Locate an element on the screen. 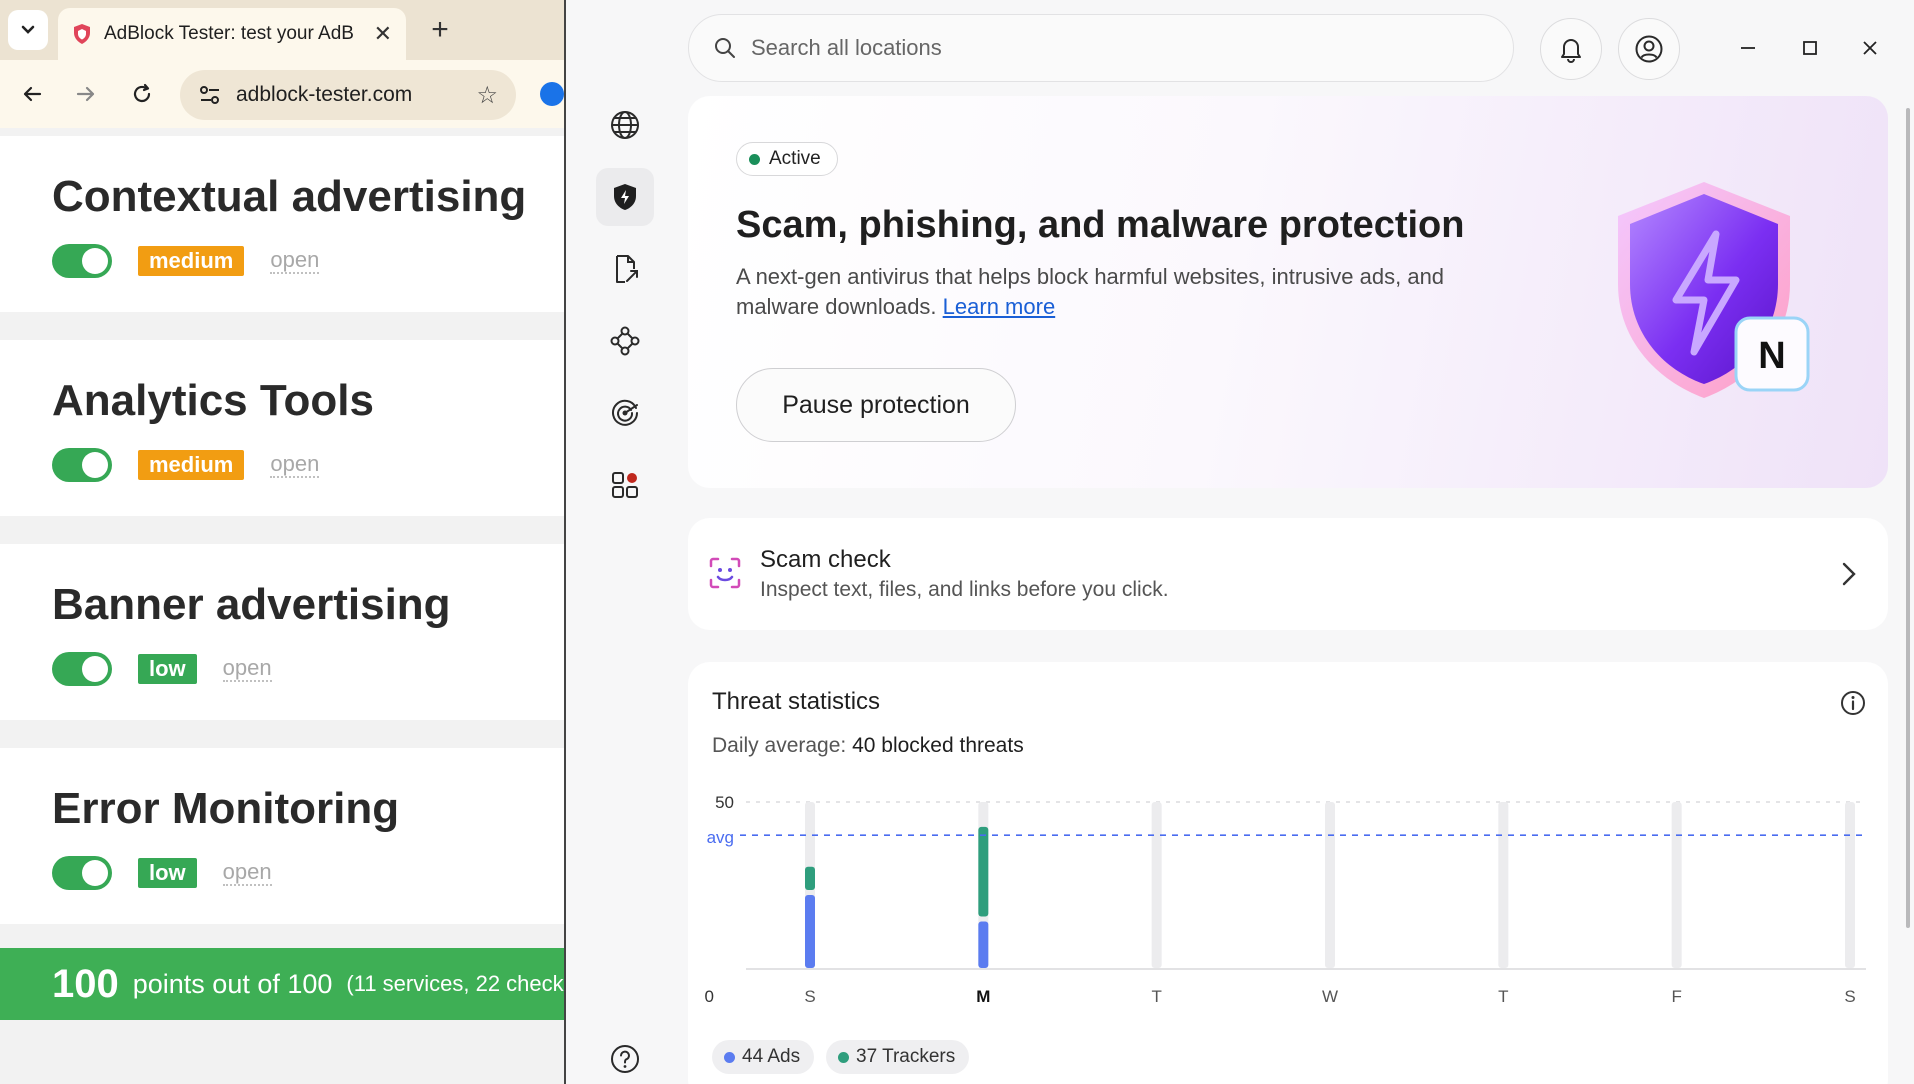  search-input is located at coordinates (1101, 48).